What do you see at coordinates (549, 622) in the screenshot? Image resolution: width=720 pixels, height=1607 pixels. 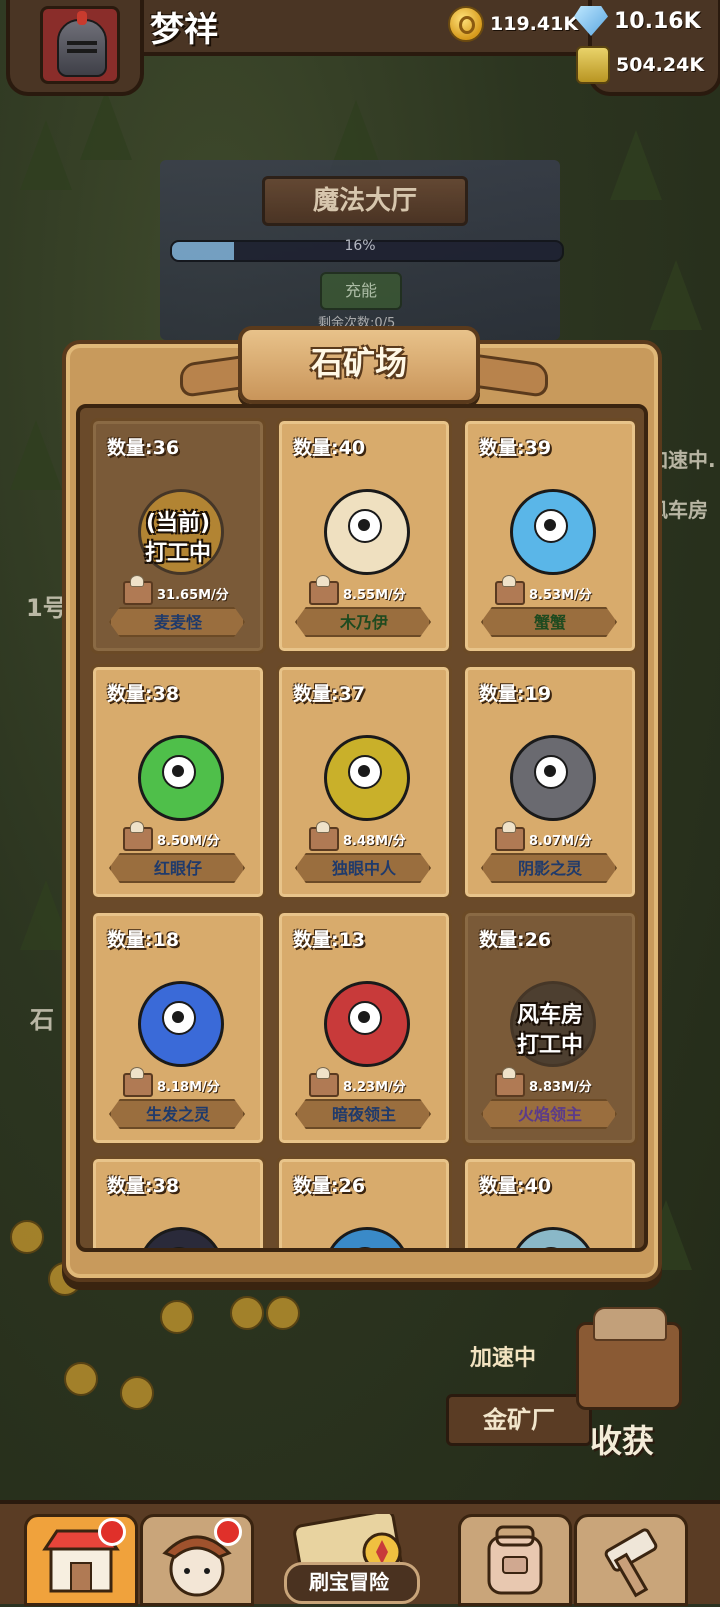 I see `worker-name: 蟹蟹` at bounding box center [549, 622].